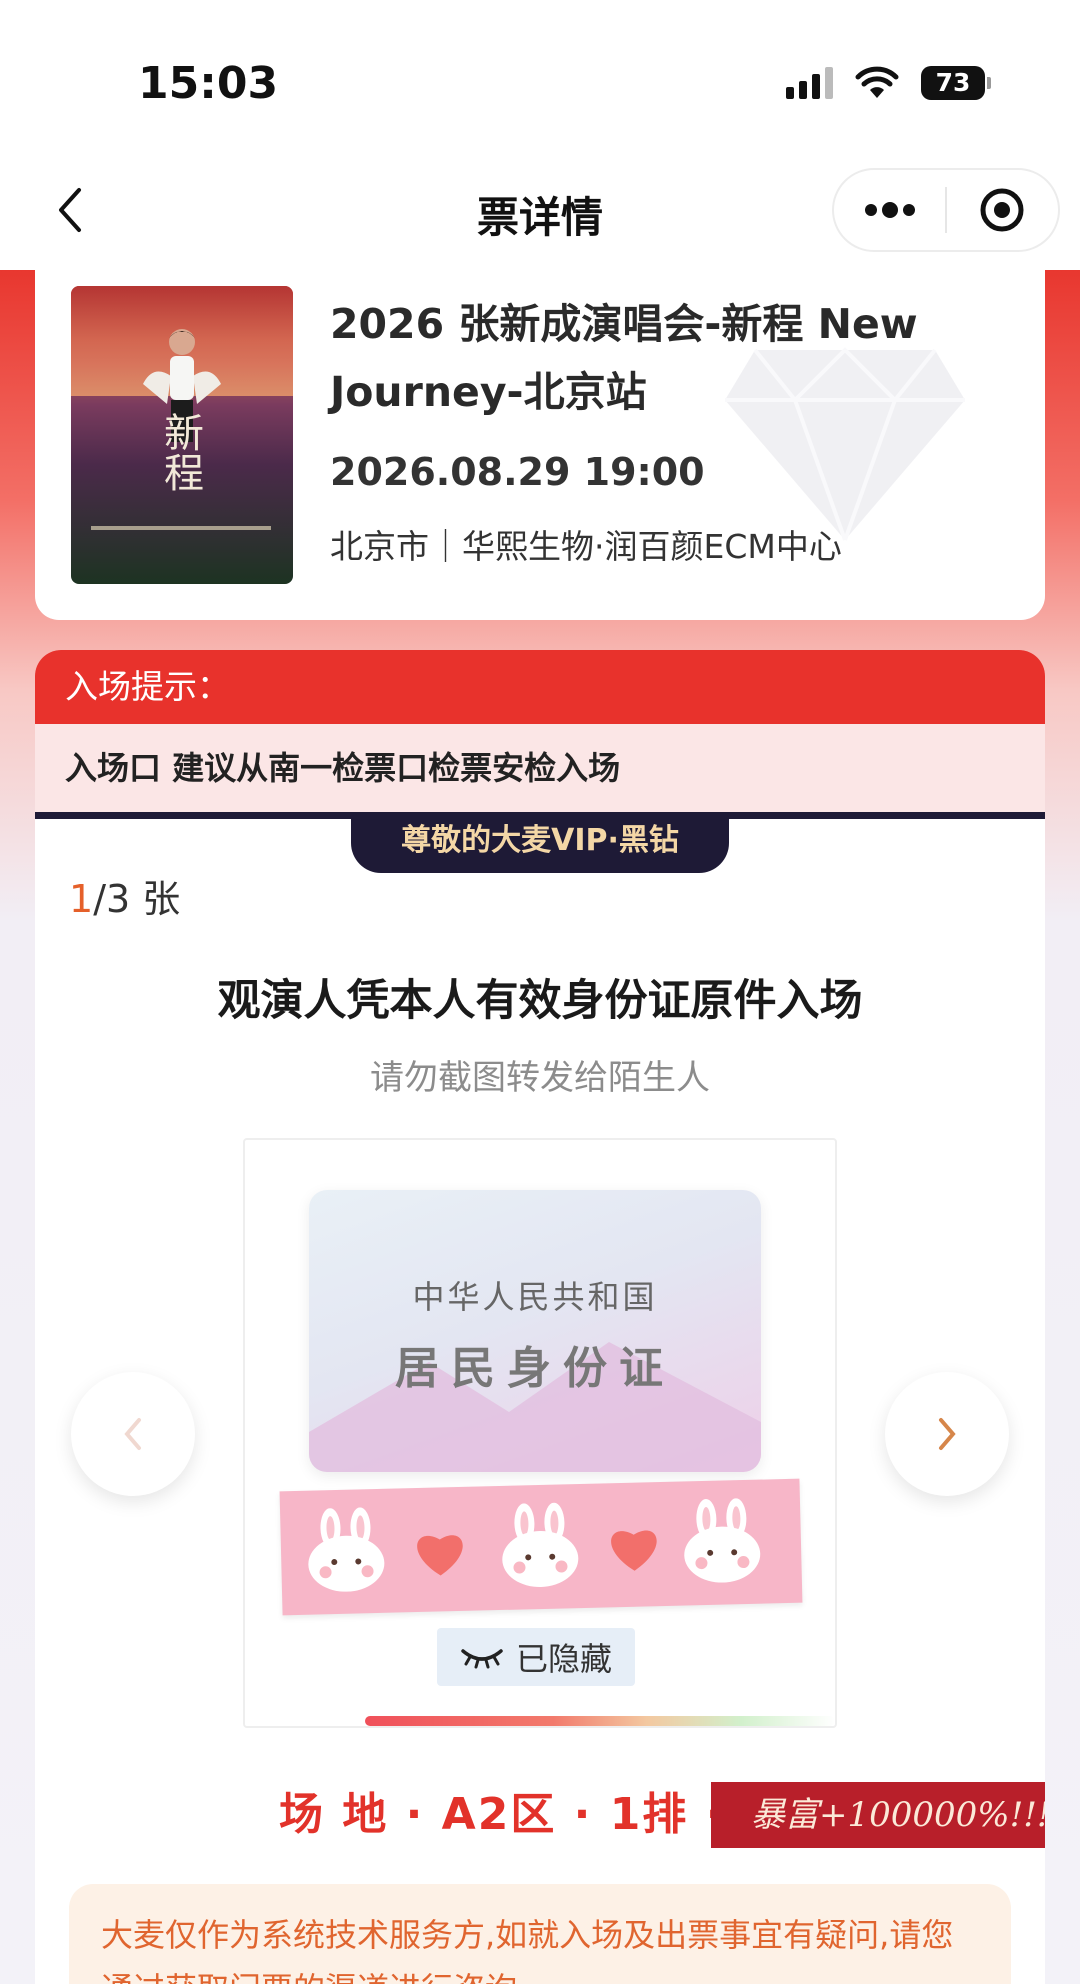  I want to click on ticket-current-index: 1, so click(81, 899).